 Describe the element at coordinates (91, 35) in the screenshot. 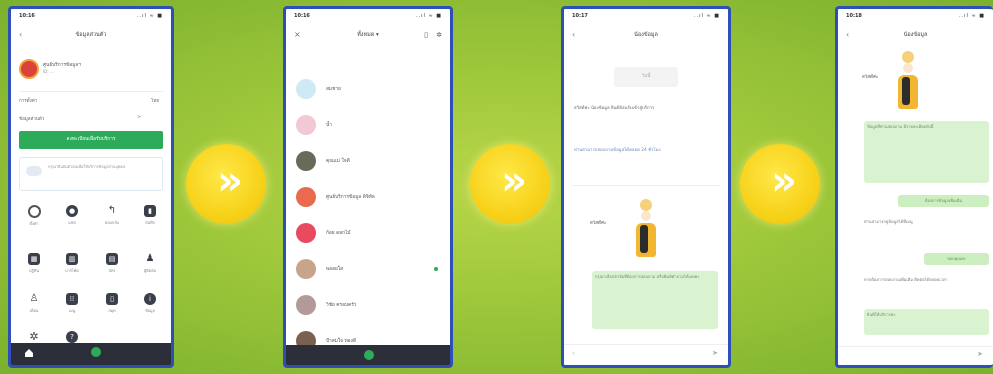

I see `screen-header: ‹ ข้อมูลส่วนตัว` at that location.